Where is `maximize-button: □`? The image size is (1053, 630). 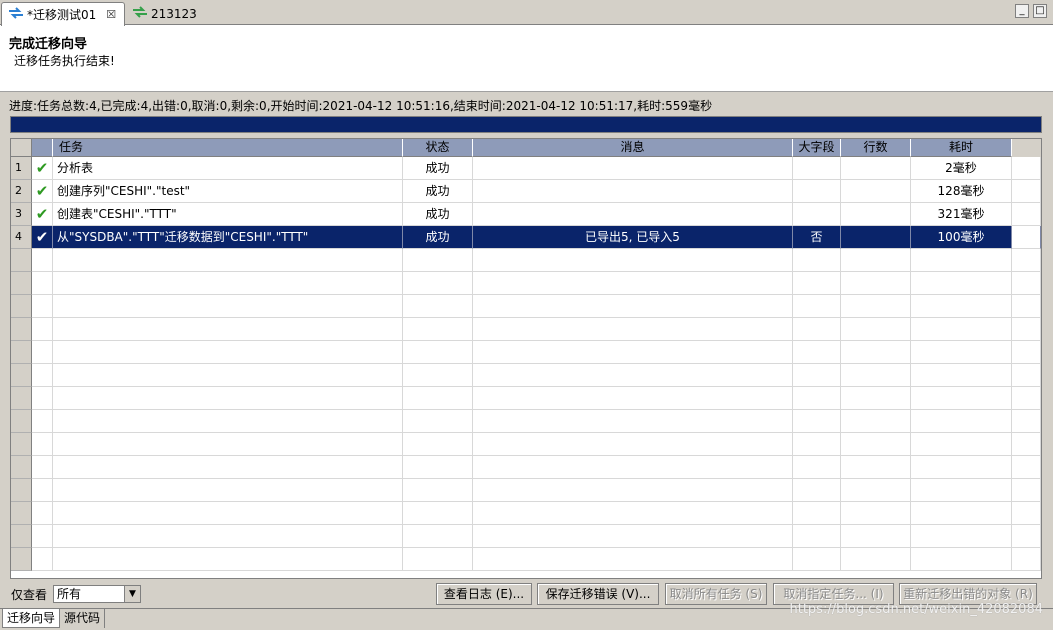 maximize-button: □ is located at coordinates (1040, 11).